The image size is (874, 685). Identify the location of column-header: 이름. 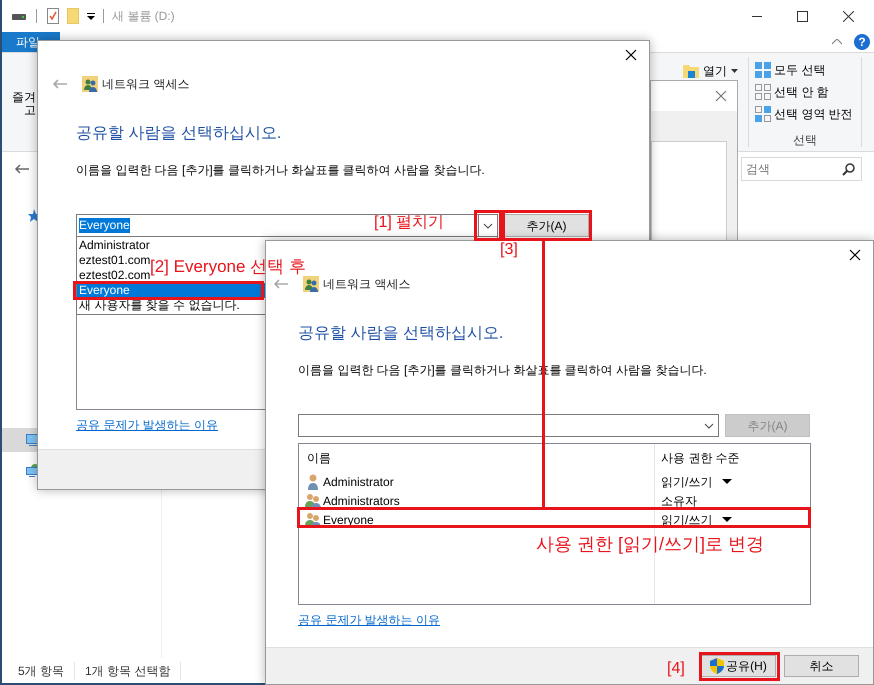
(476, 458).